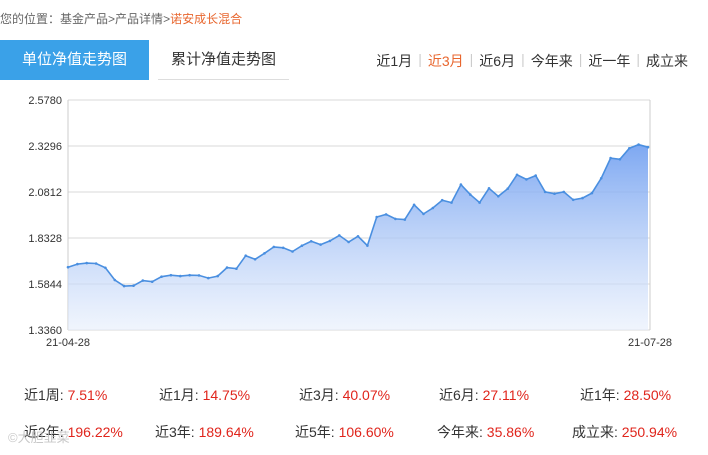  Describe the element at coordinates (175, 432) in the screenshot. I see `stat-label: 近3年:` at that location.